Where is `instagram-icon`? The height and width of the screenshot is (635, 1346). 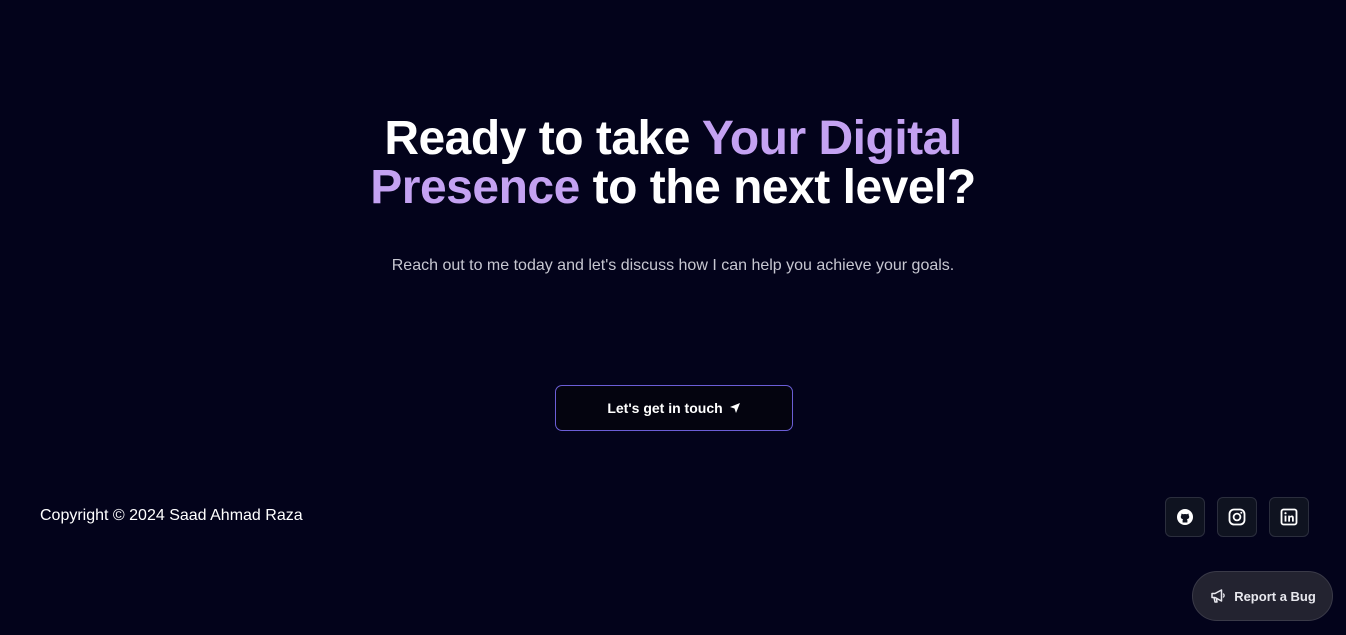
instagram-icon is located at coordinates (1237, 517).